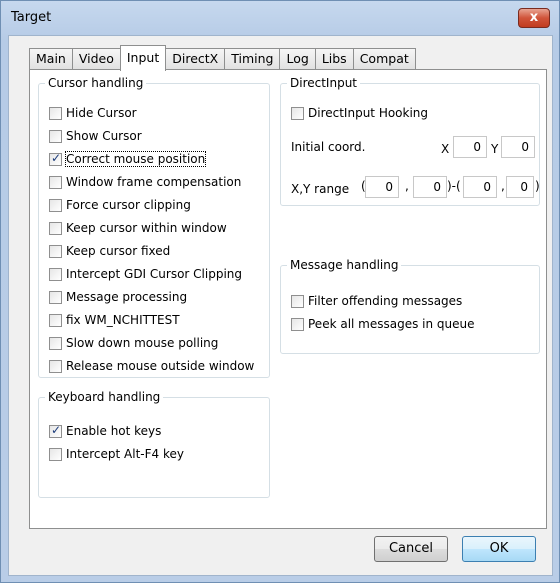 This screenshot has height=583, width=560. Describe the element at coordinates (495, 149) in the screenshot. I see `initial-y-label: Y` at that location.